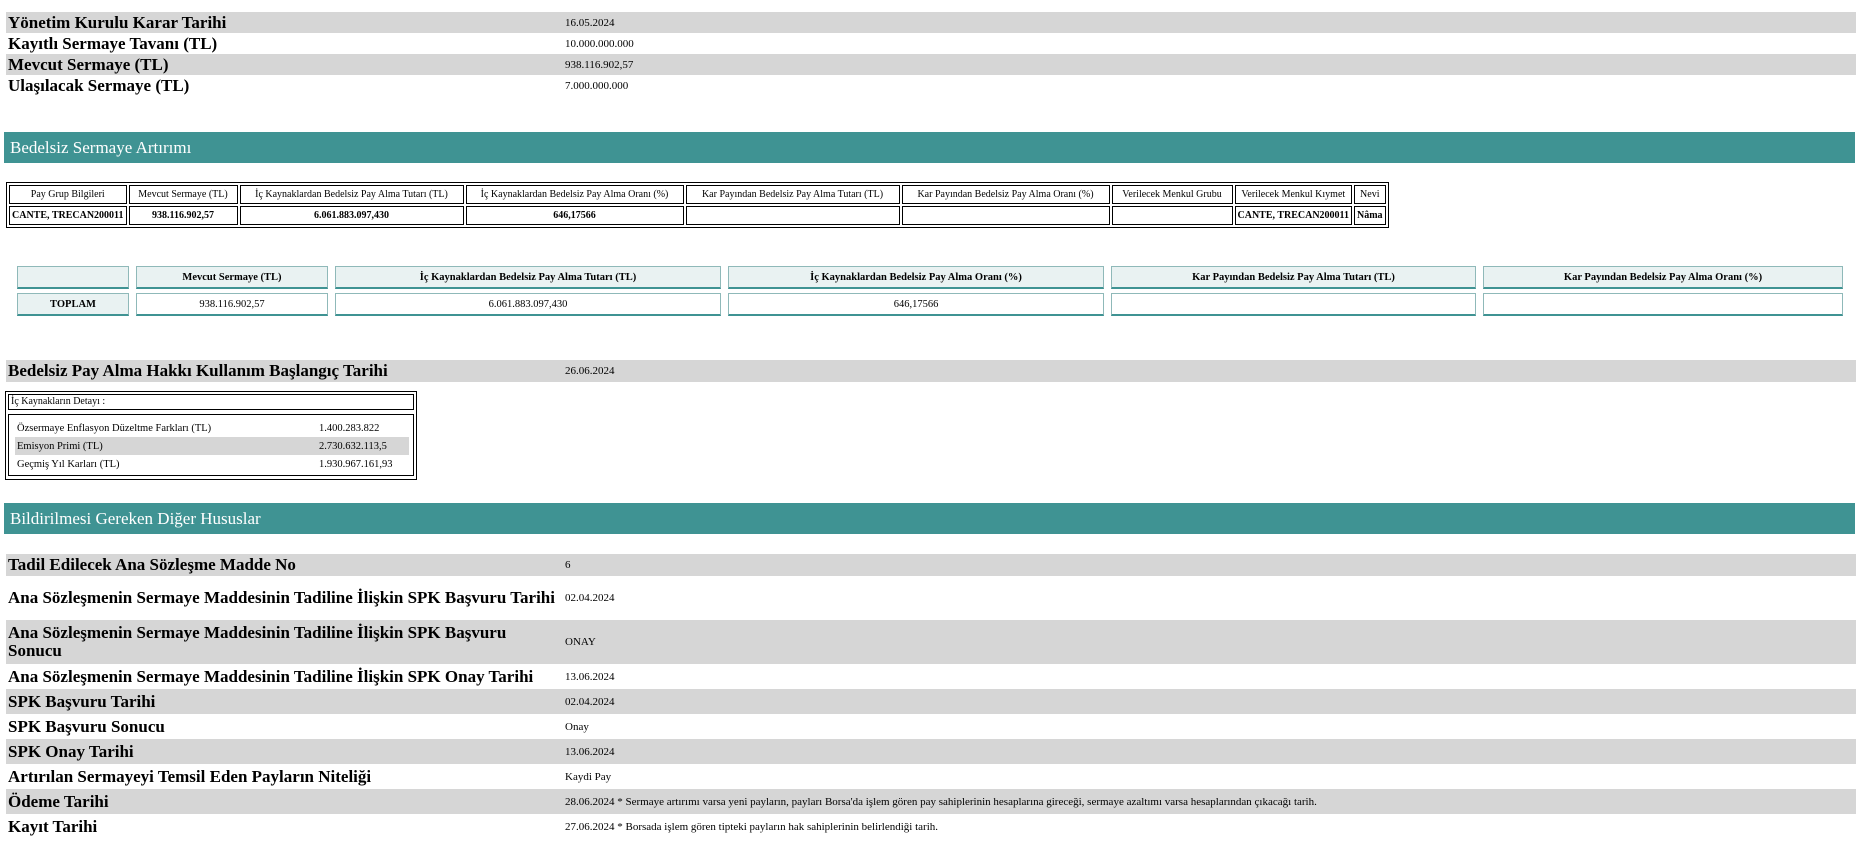 This screenshot has height=854, width=1859. Describe the element at coordinates (929, 147) in the screenshot. I see `section-header-bedelsiz: Bedelsiz Sermaye Artırımı` at that location.